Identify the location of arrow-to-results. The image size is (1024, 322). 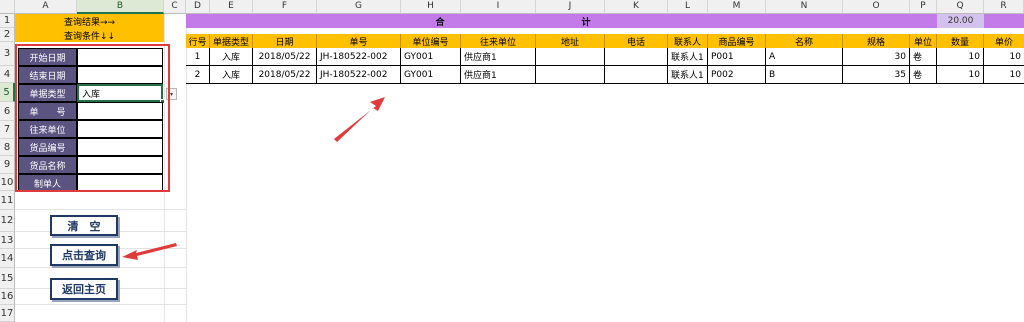
(359, 119).